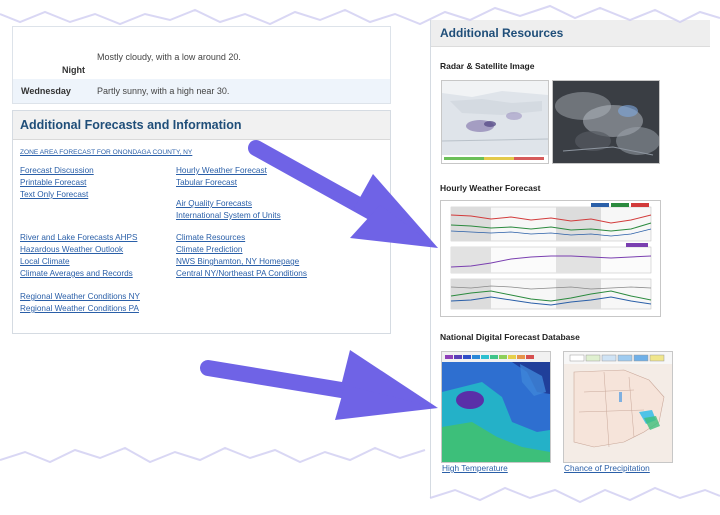  I want to click on temperature-map-graphic, so click(496, 407).